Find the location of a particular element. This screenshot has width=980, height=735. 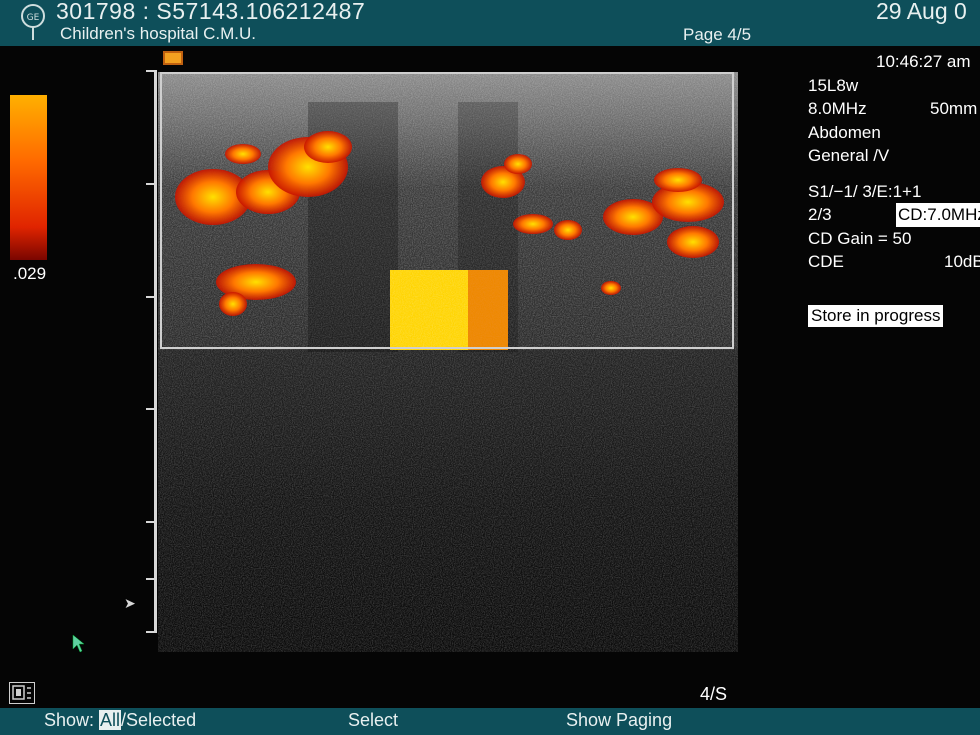

softkey-bar: Show: All/Selected Select Show Paging is located at coordinates (490, 721).